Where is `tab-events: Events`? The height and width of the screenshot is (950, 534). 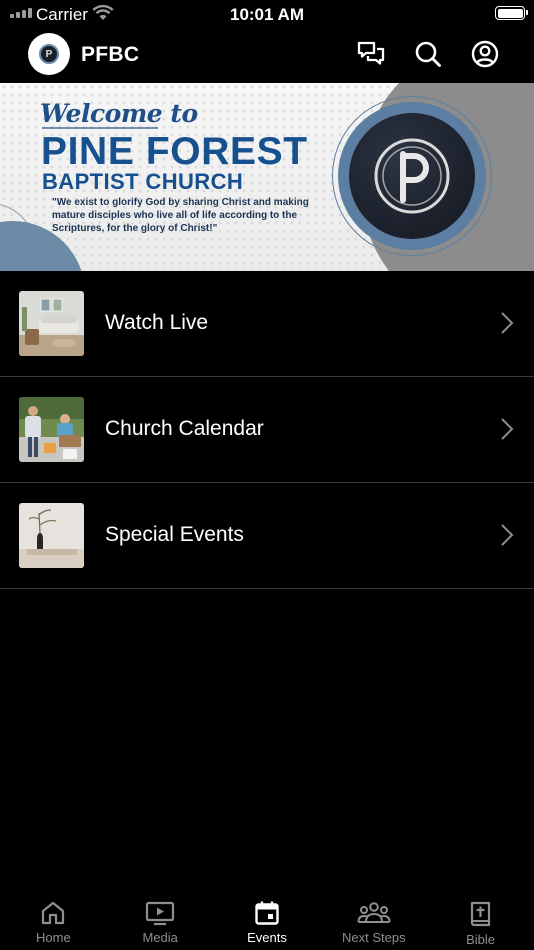 tab-events: Events is located at coordinates (267, 919).